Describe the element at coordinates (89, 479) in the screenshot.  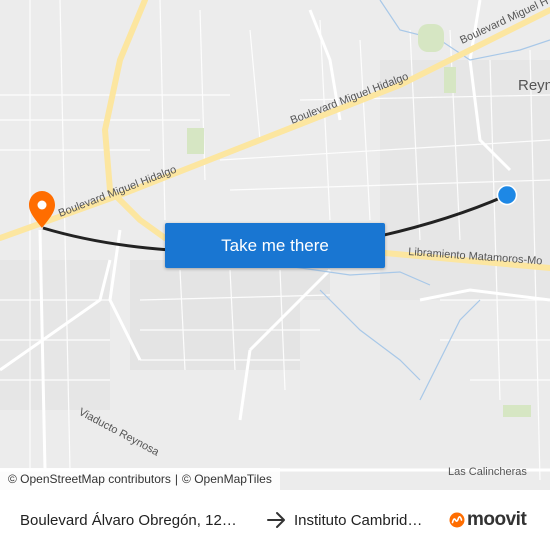
I see `osm-attribution-link: © OpenStreetMap contributors` at that location.